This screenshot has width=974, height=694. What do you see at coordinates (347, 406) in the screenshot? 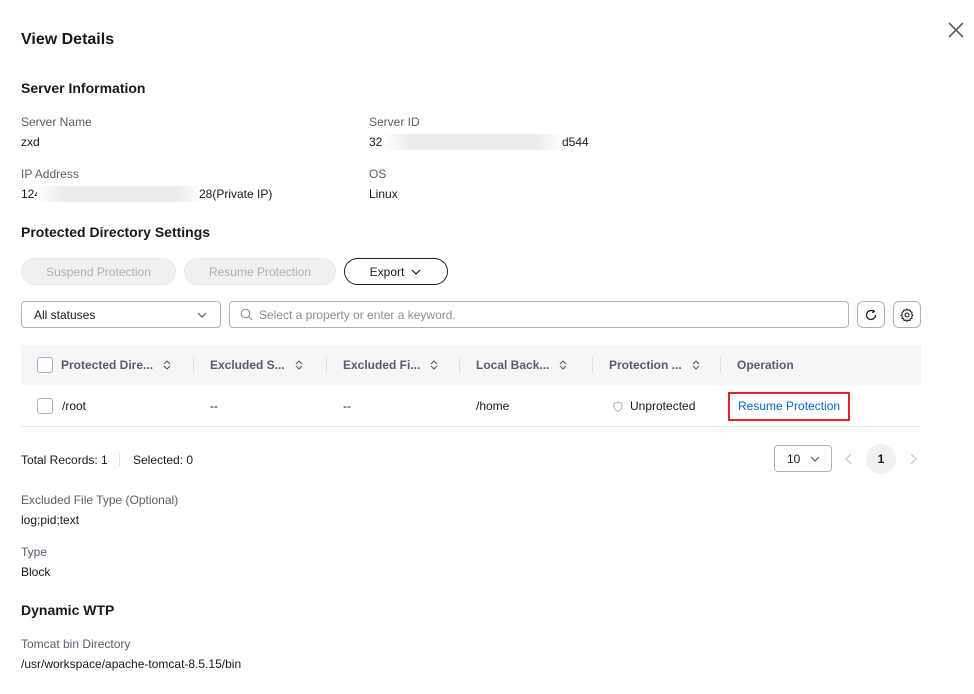
I see `cell-excluded-file: --` at bounding box center [347, 406].